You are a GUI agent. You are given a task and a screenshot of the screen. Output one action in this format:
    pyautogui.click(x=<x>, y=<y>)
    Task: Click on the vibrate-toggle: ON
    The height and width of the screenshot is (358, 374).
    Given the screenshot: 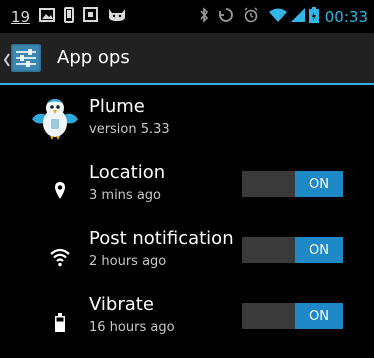 What is the action you would take?
    pyautogui.click(x=292, y=316)
    